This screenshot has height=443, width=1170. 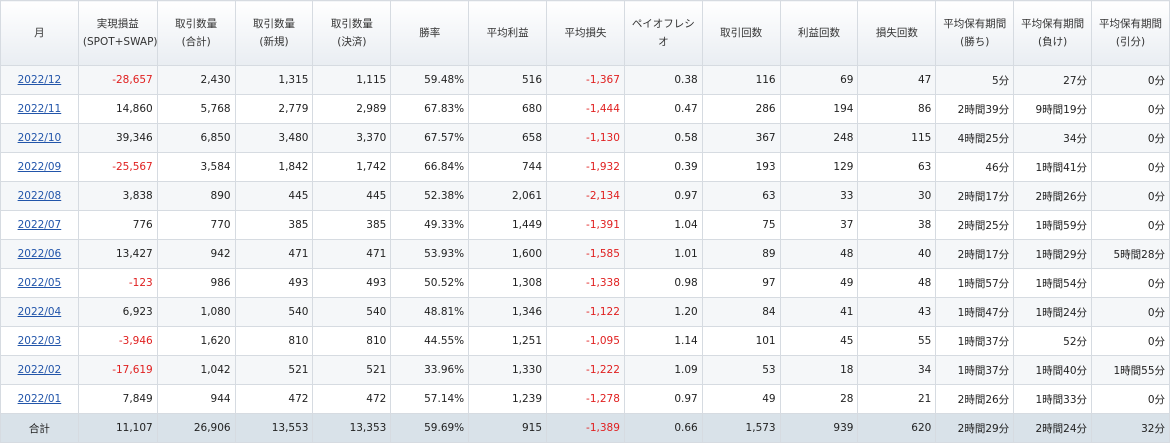 What do you see at coordinates (430, 283) in the screenshot?
I see `table-cell: 50.52%` at bounding box center [430, 283].